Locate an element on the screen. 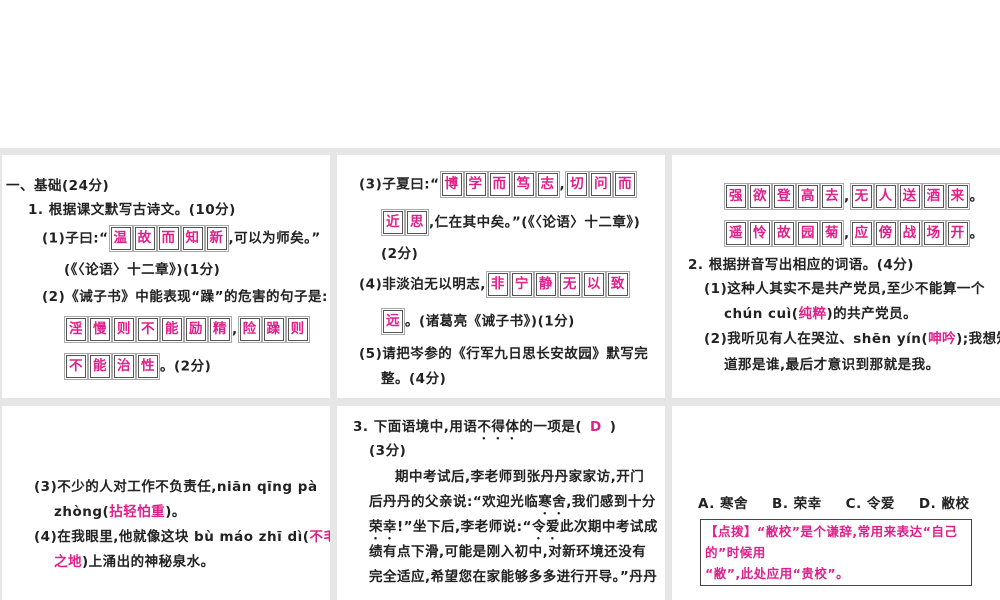  hint-line2: “敝”,此处应用“贵校”。 is located at coordinates (777, 573).